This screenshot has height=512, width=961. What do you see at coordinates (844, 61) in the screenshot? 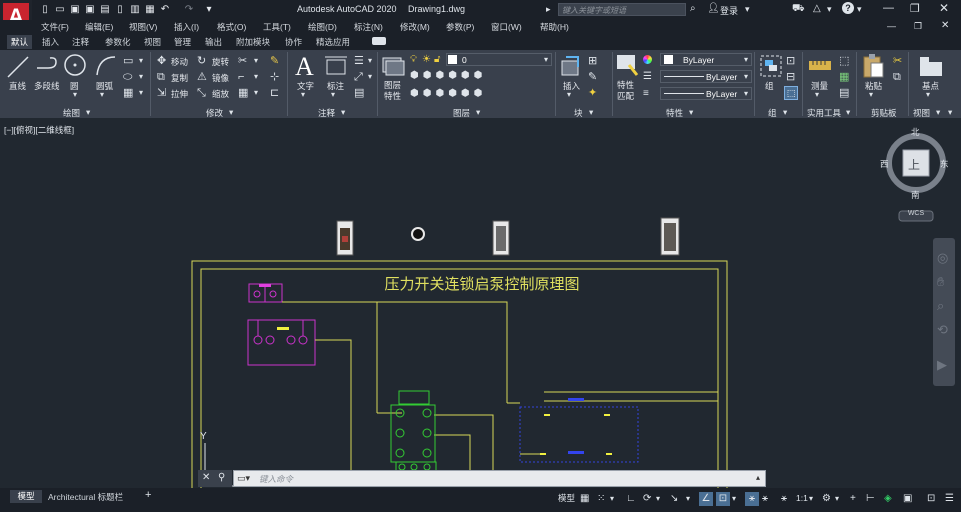
I see `quick-select-icon: ⬚` at bounding box center [844, 61].